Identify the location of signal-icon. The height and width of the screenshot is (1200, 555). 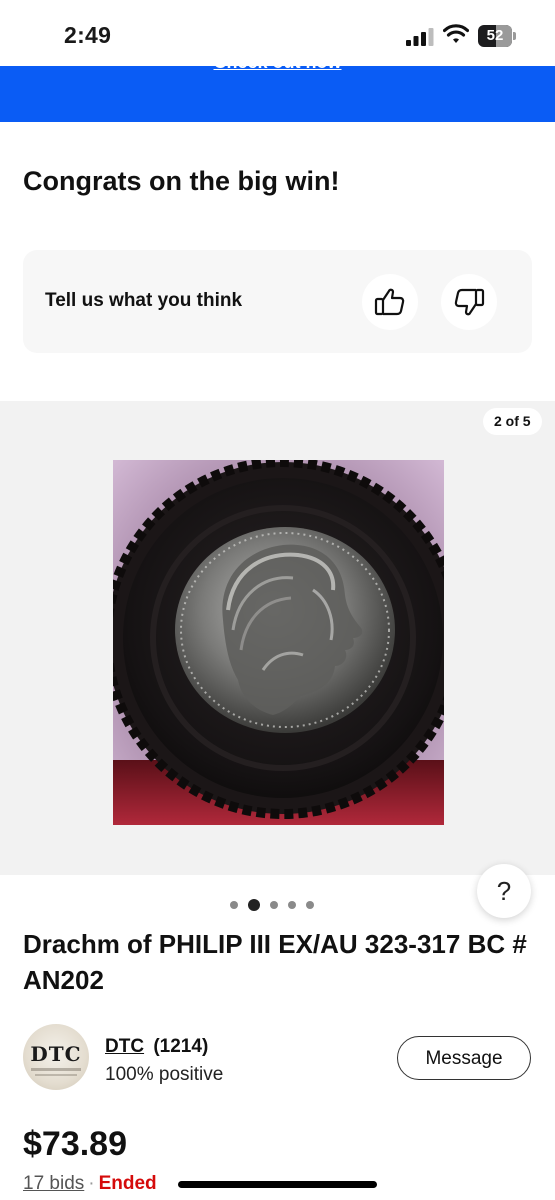
(420, 37).